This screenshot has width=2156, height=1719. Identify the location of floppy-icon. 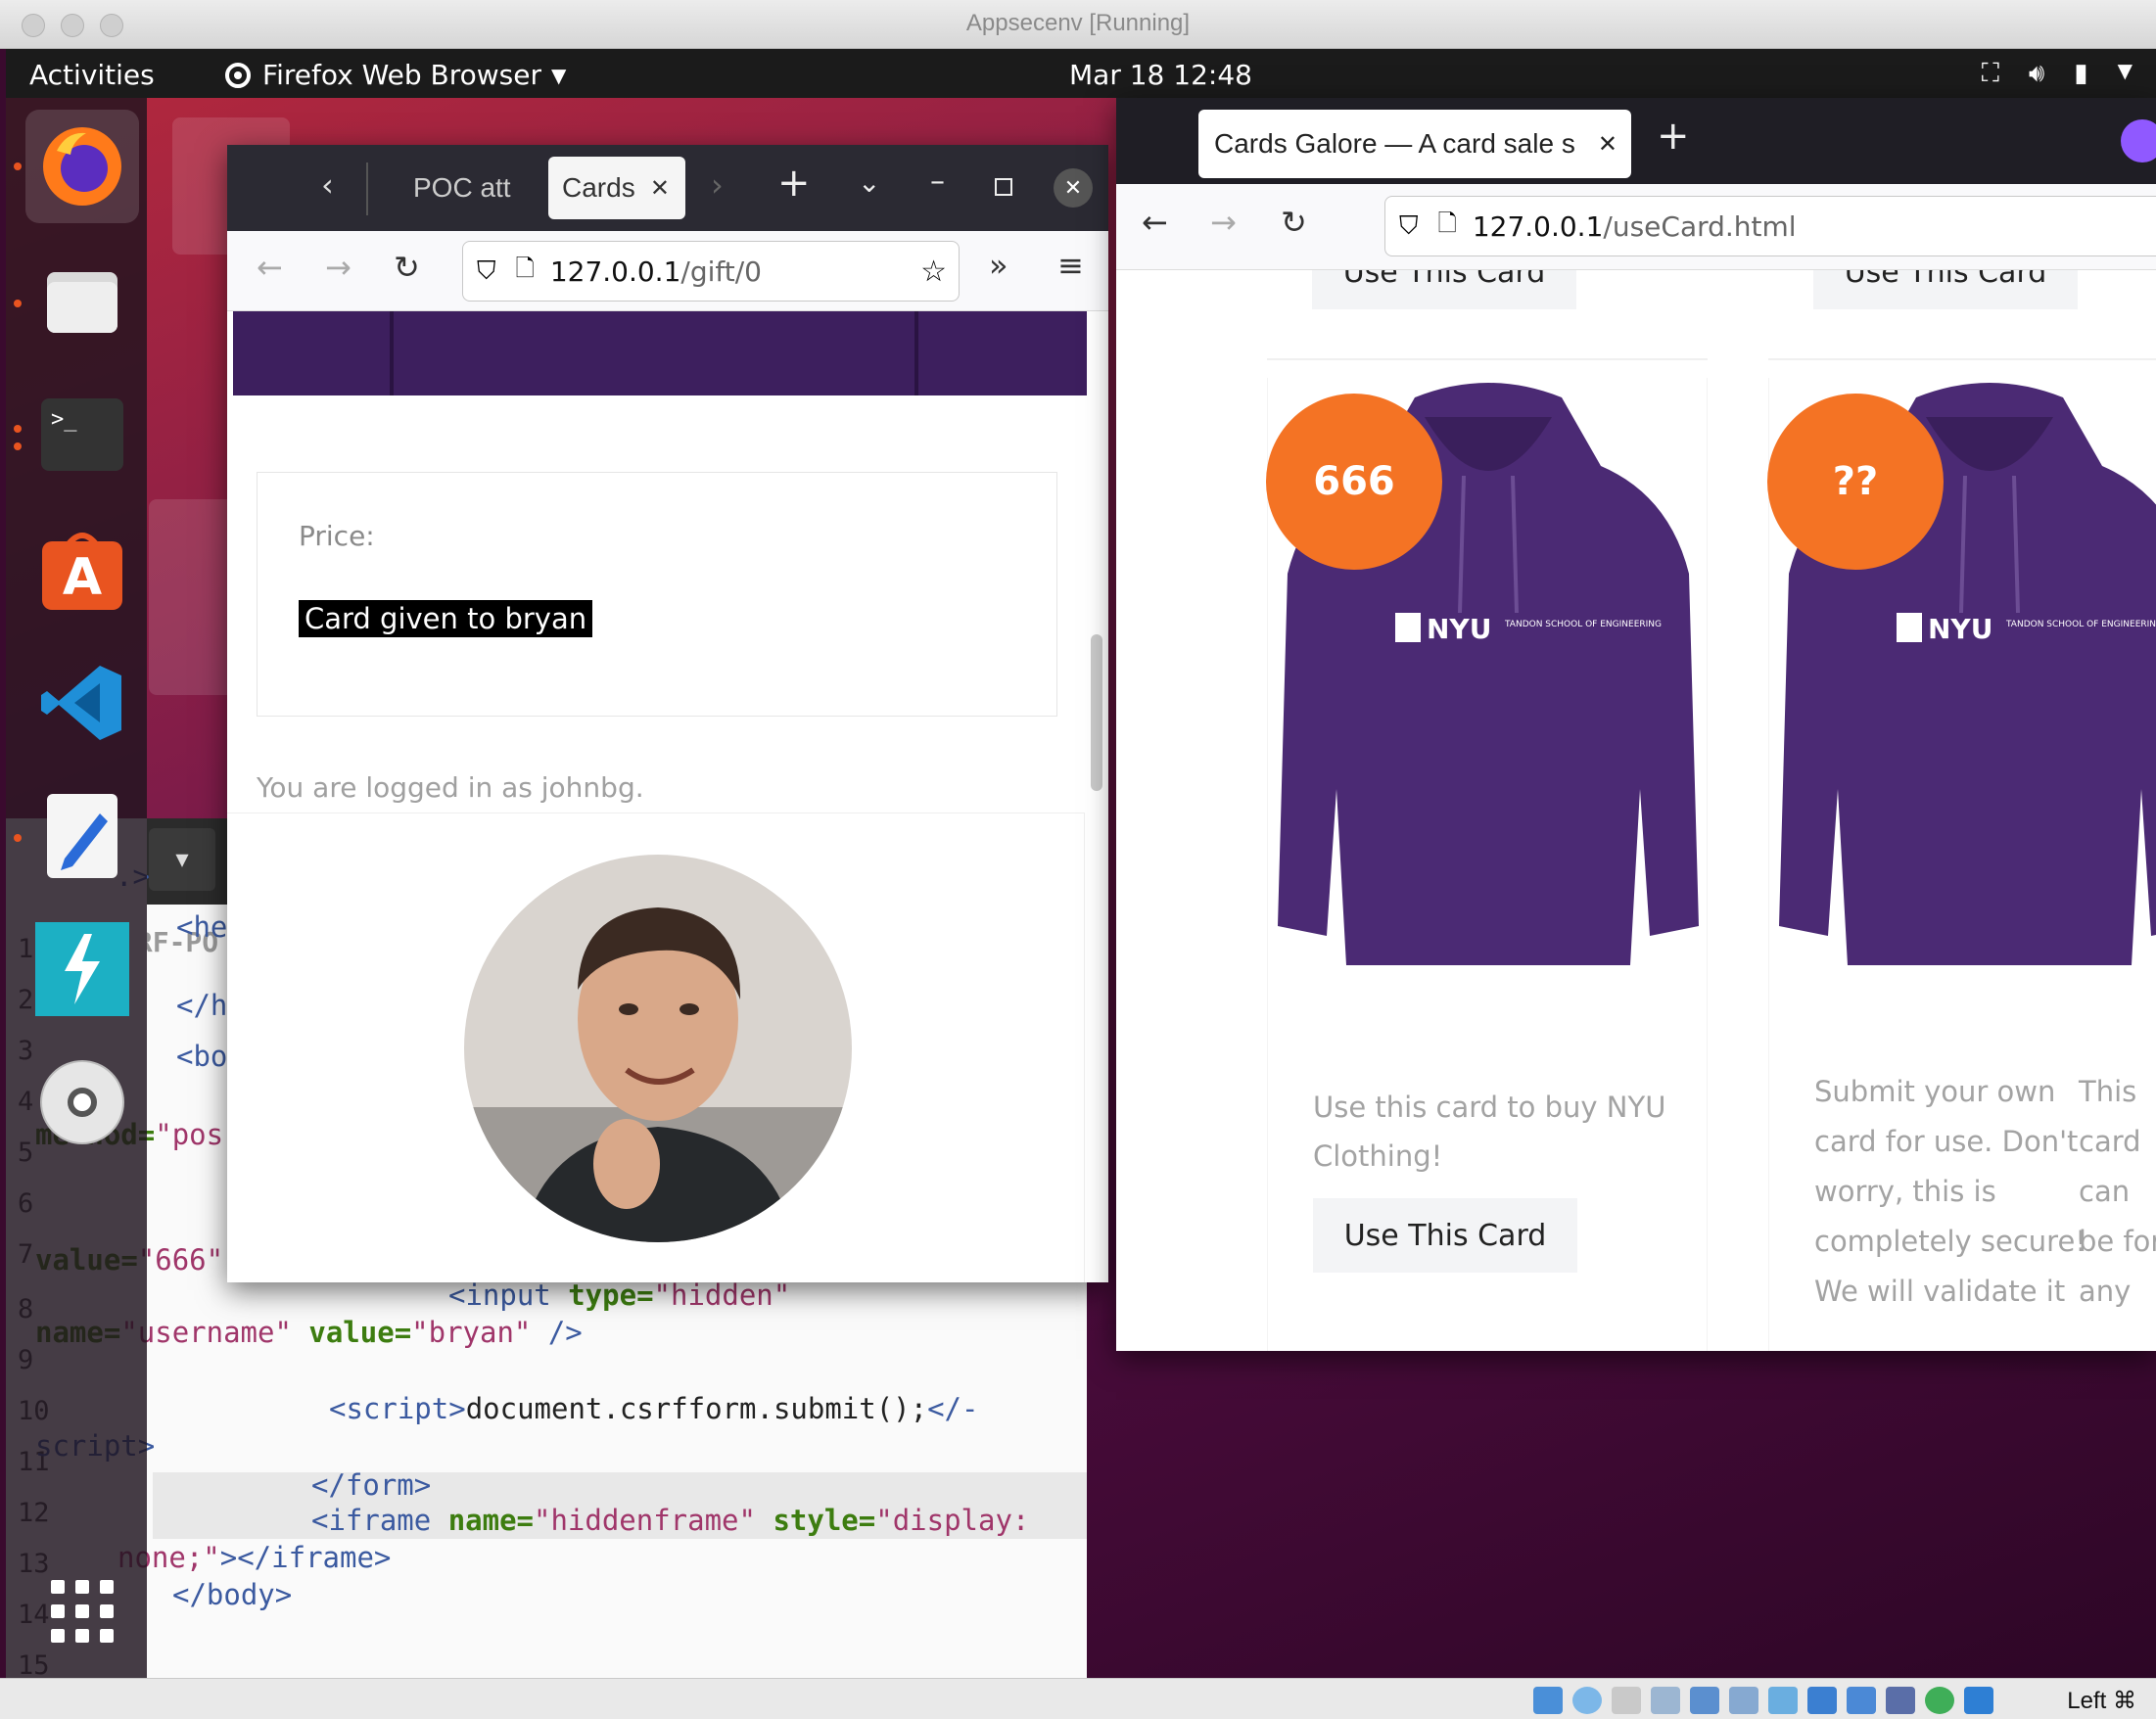
(1627, 1701).